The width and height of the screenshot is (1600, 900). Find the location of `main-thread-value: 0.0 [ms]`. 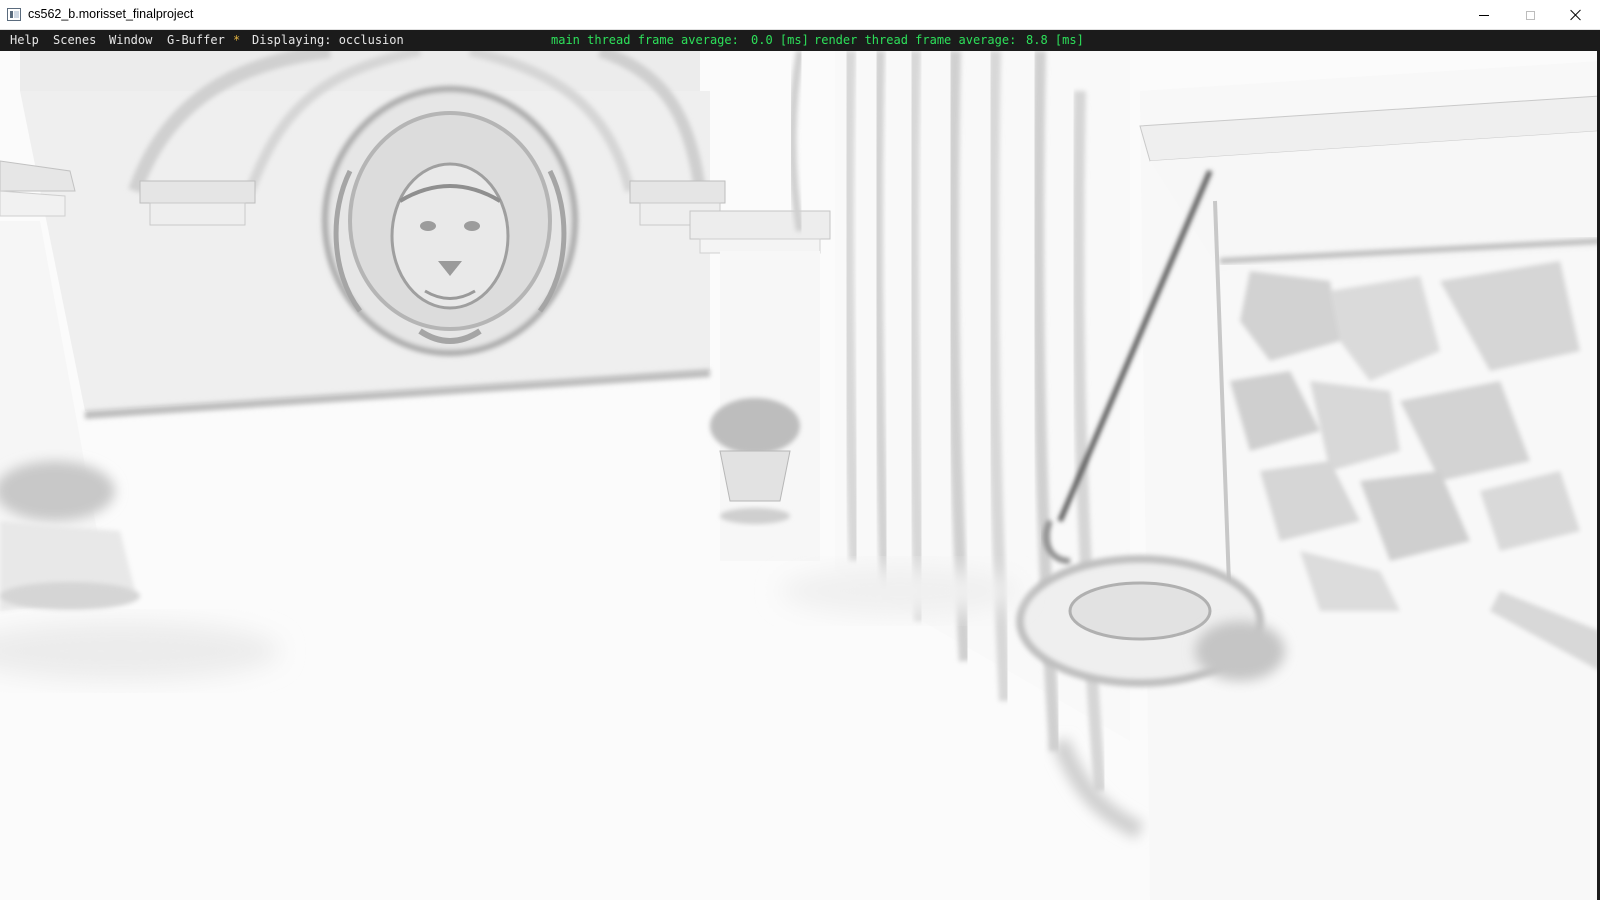

main-thread-value: 0.0 [ms] is located at coordinates (780, 40).